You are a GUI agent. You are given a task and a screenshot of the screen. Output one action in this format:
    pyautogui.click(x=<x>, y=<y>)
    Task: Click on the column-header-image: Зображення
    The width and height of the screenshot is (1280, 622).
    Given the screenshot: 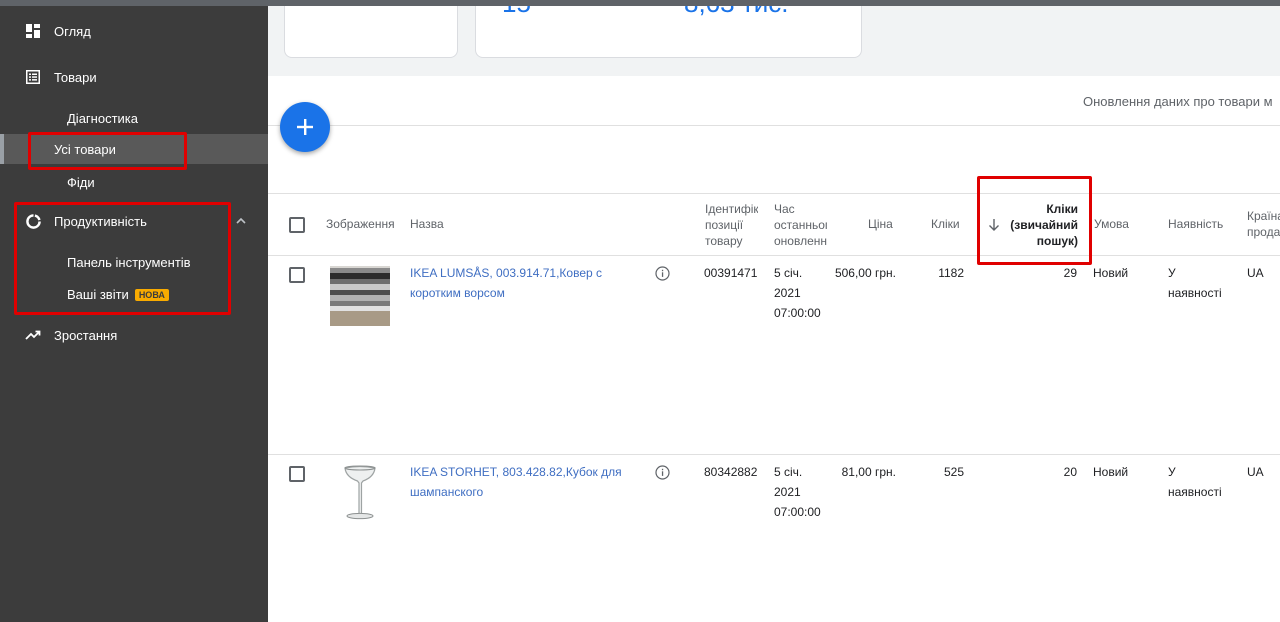 What is the action you would take?
    pyautogui.click(x=360, y=224)
    